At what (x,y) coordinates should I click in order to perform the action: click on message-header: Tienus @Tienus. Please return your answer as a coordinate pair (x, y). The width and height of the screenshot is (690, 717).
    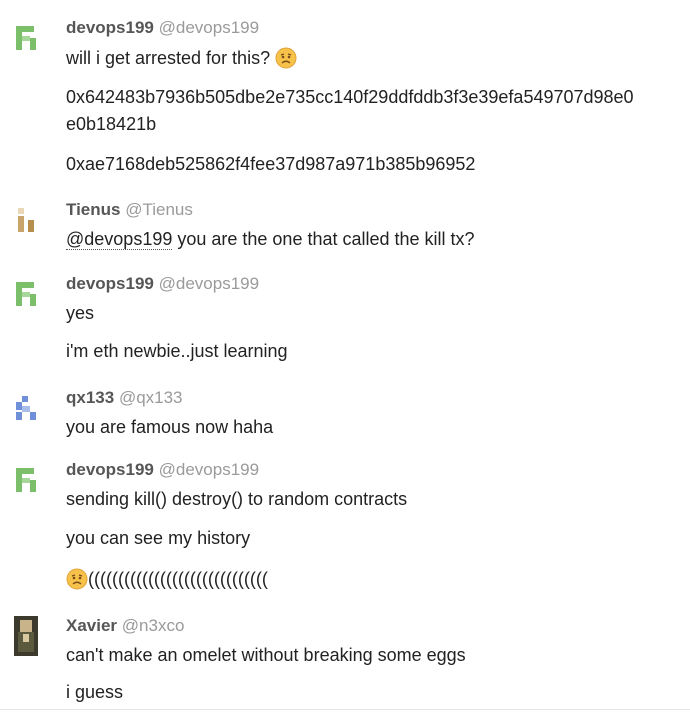
    Looking at the image, I should click on (129, 210).